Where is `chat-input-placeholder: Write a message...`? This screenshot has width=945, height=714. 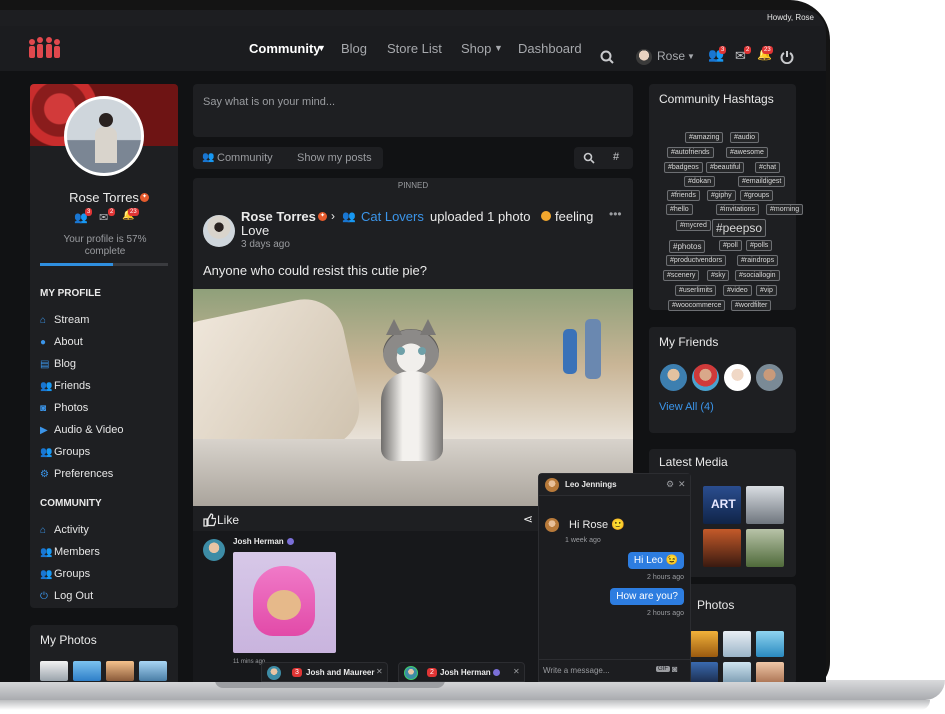
chat-input-placeholder: Write a message... is located at coordinates (576, 670).